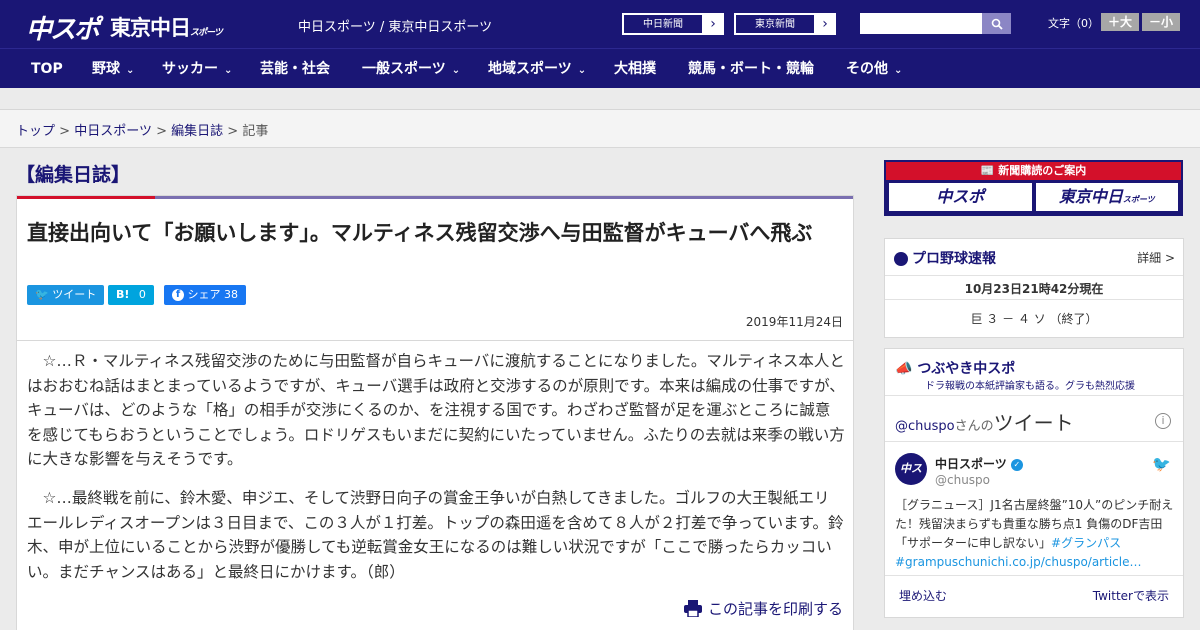  Describe the element at coordinates (1156, 257) in the screenshot. I see `baseball-details-link: 詳細 >` at that location.